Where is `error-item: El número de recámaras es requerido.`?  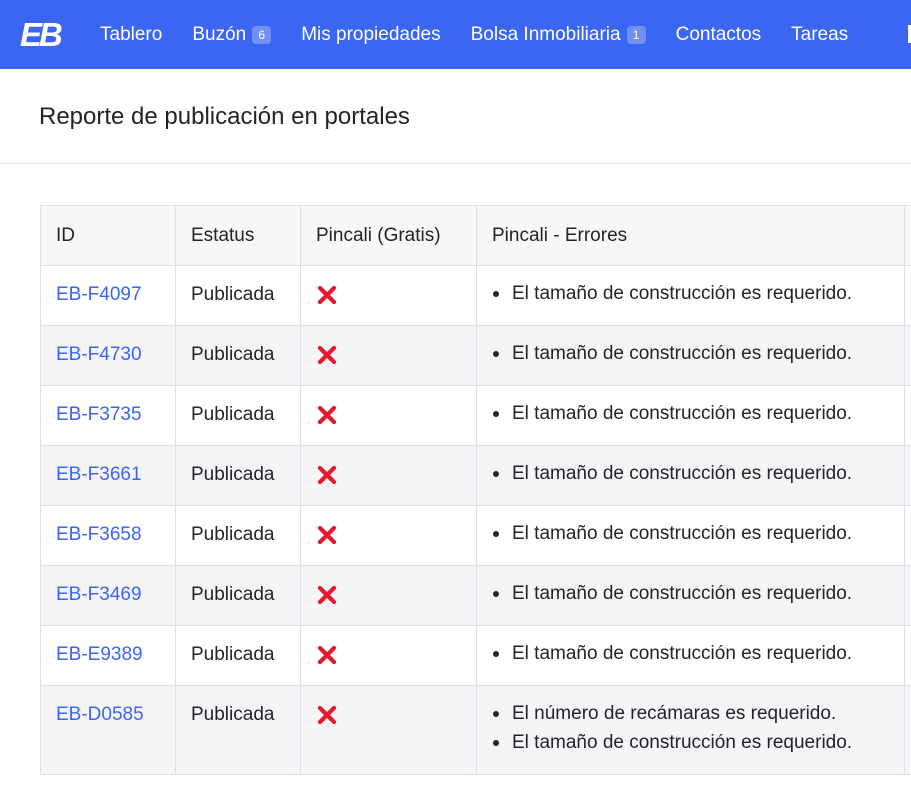
error-item: El número de recámaras es requerido. is located at coordinates (690, 713).